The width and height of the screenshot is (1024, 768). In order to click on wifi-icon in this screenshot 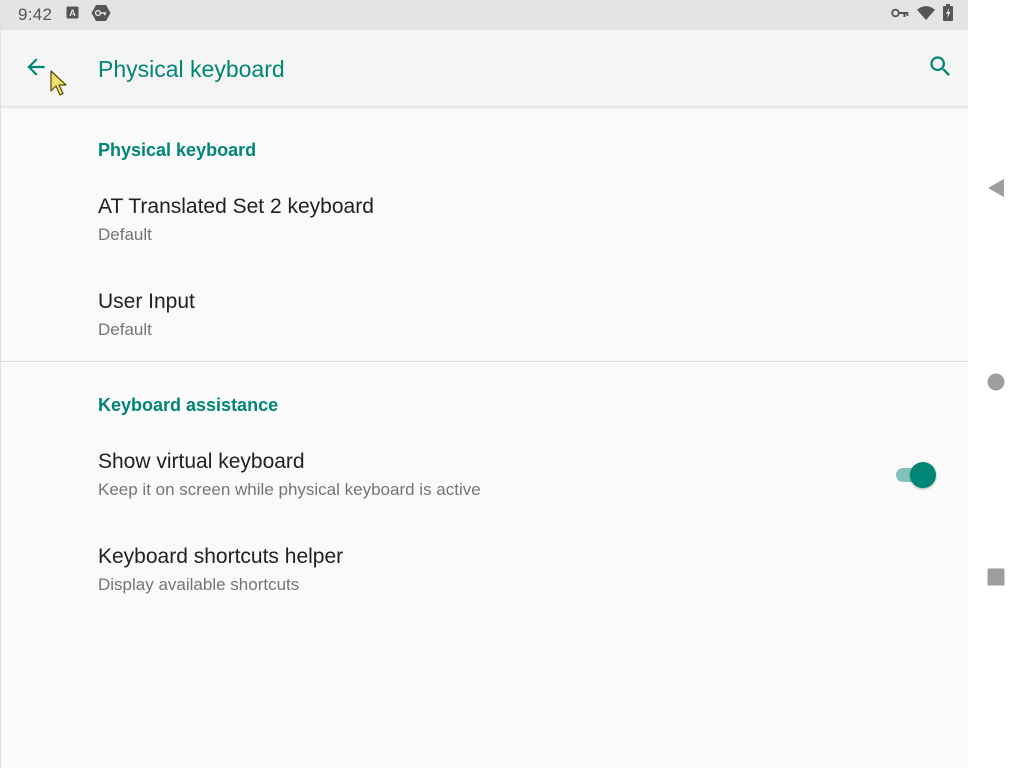, I will do `click(926, 15)`.